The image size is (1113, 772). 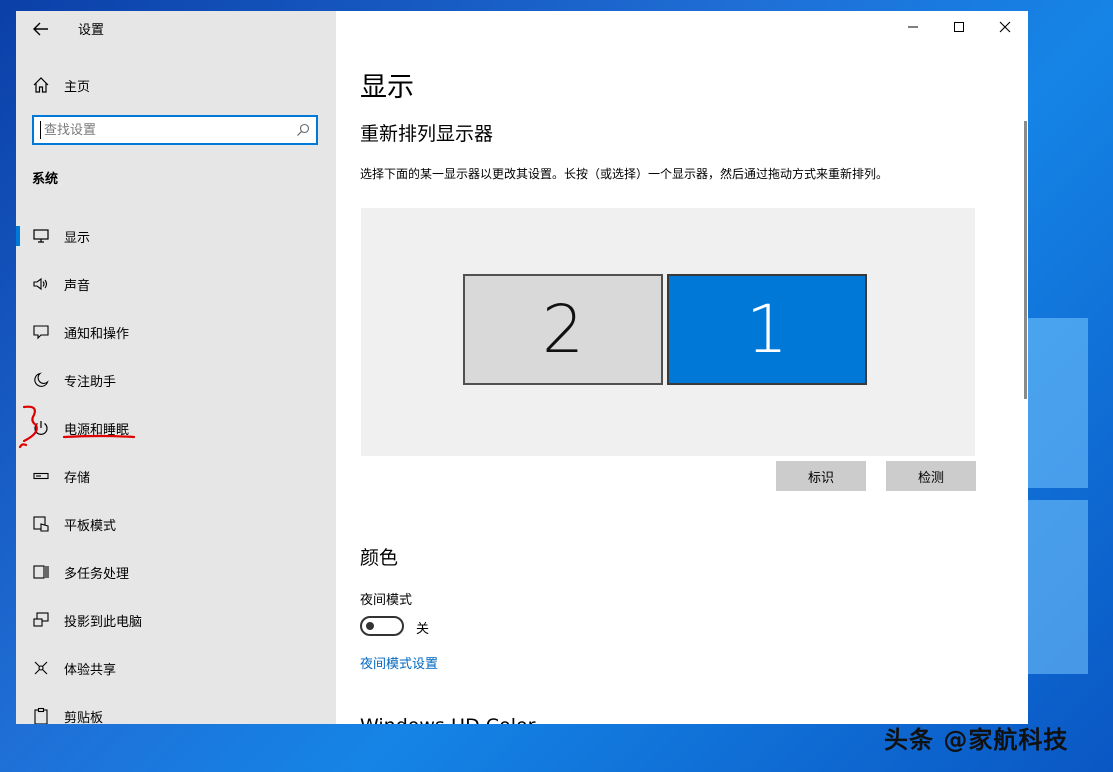 I want to click on close-button, so click(x=1005, y=27).